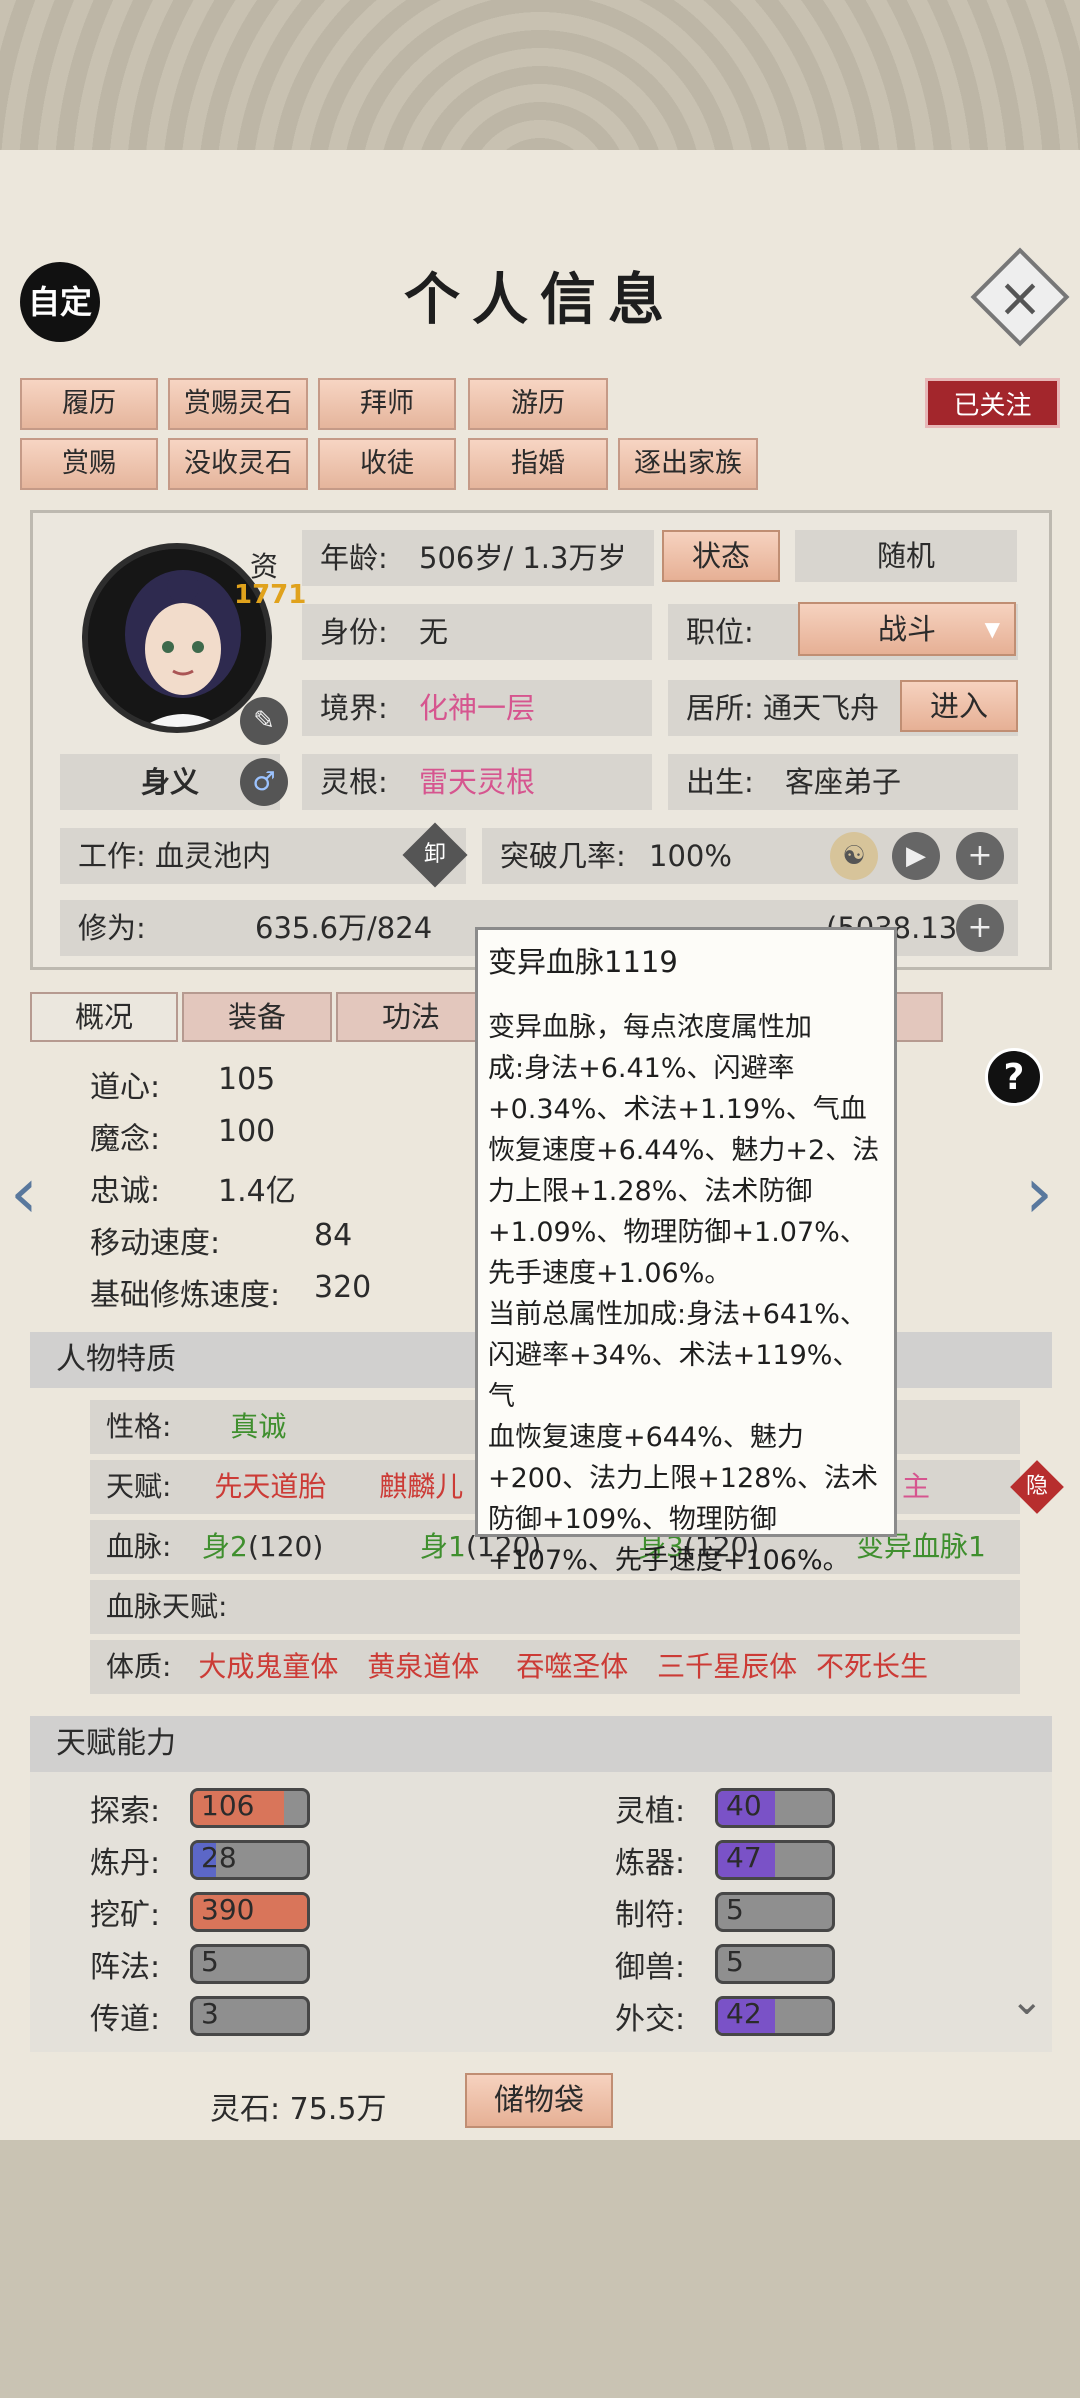 This screenshot has width=1080, height=2398. What do you see at coordinates (344, 928) in the screenshot?
I see `cultivation-value: 635.6万/824` at bounding box center [344, 928].